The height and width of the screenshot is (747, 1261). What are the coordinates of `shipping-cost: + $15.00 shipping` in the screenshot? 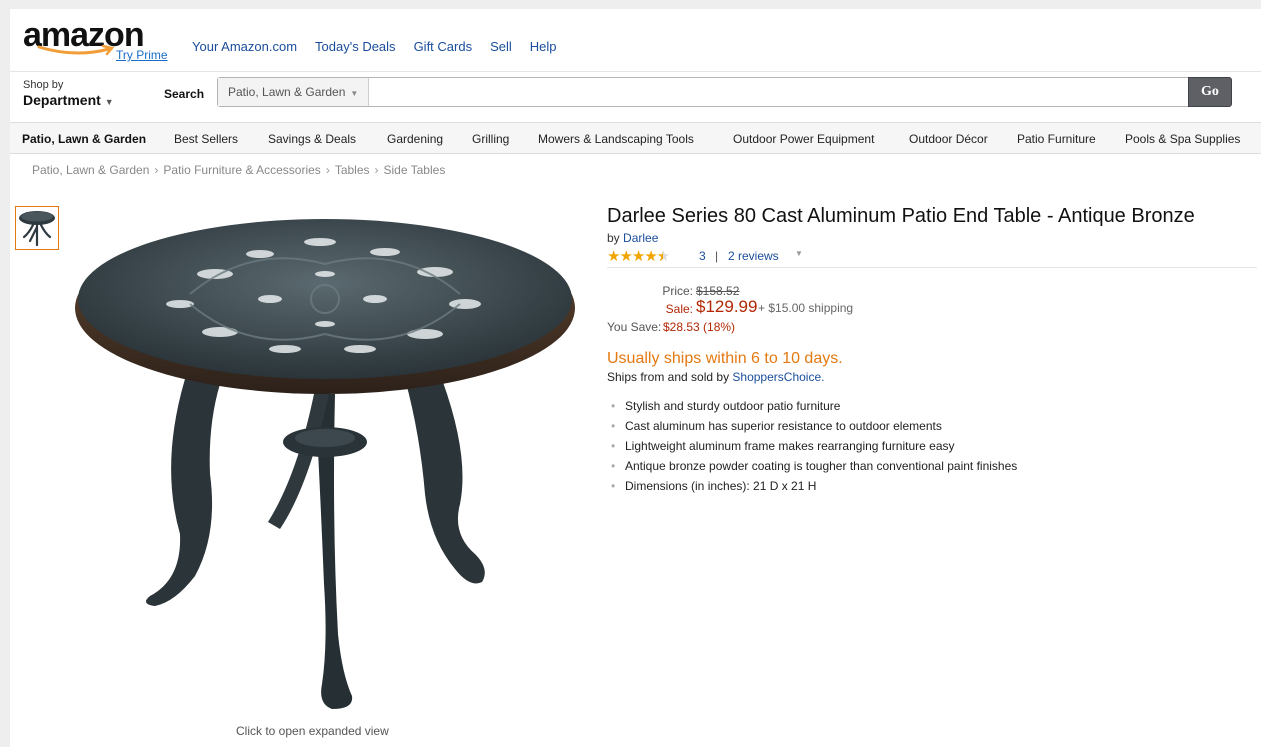 It's located at (806, 308).